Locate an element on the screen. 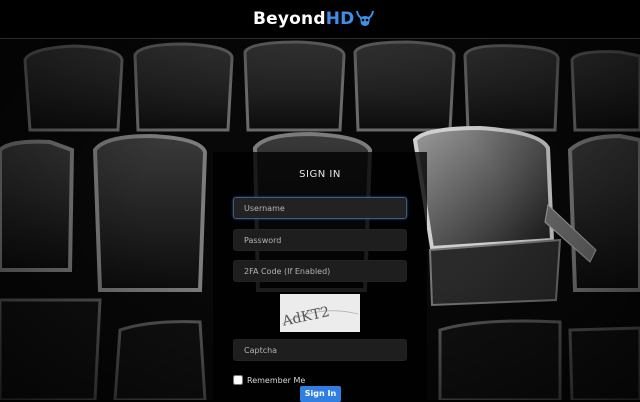 The image size is (640, 402). horned-skull-icon is located at coordinates (365, 18).